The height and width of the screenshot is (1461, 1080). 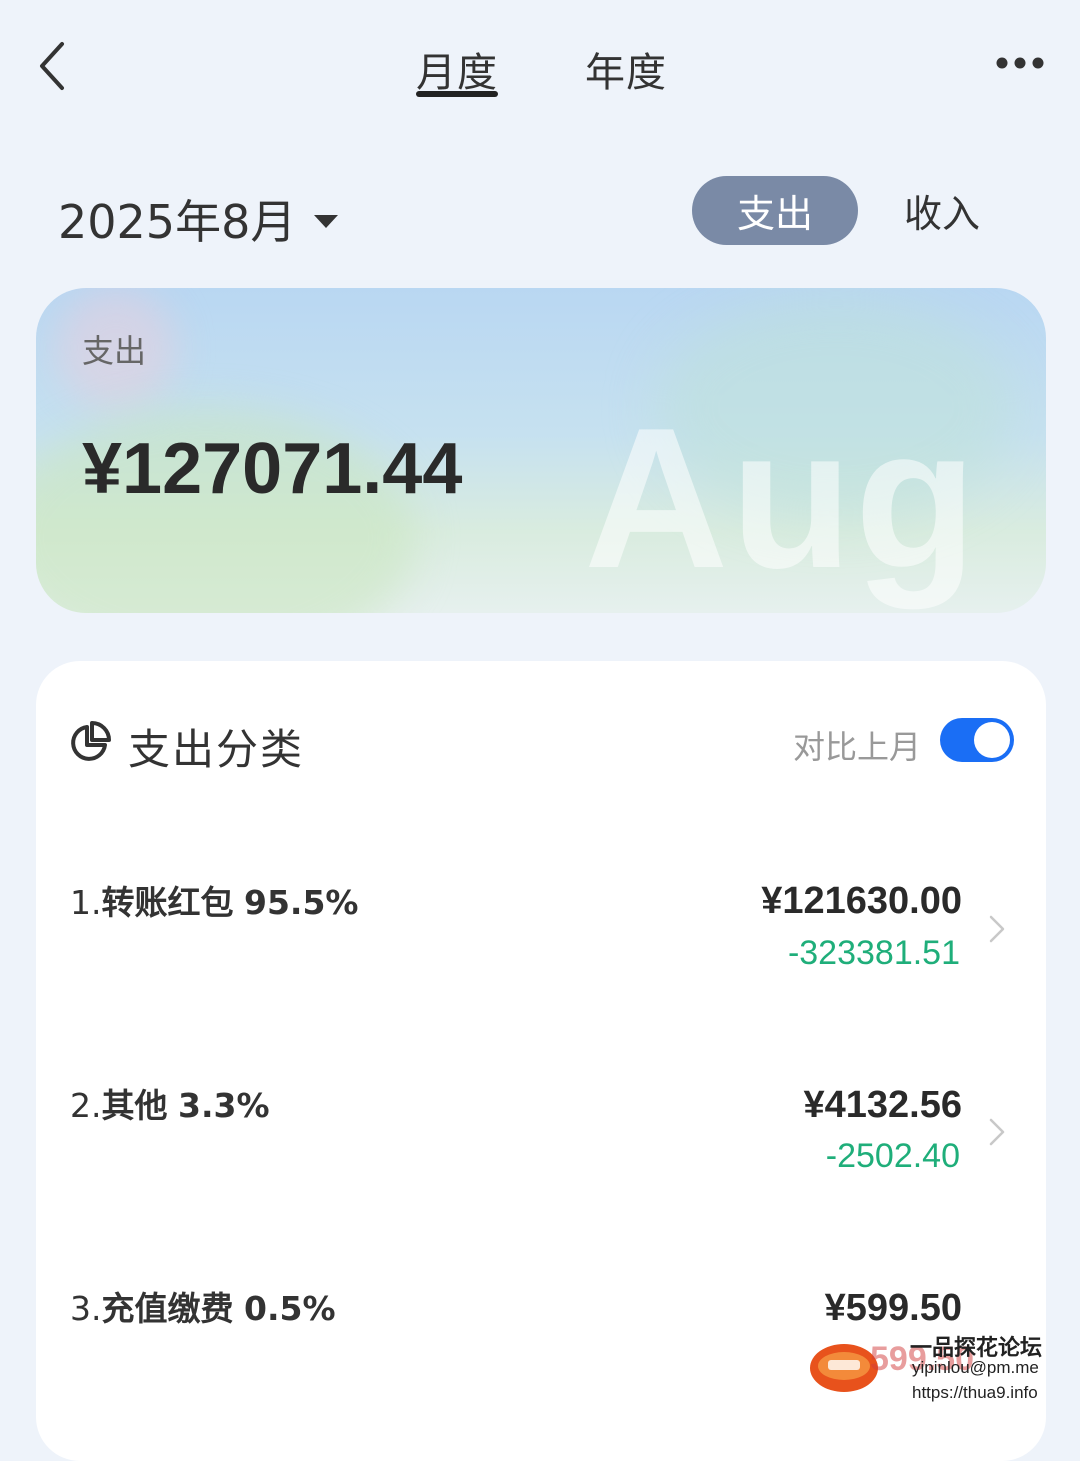 What do you see at coordinates (272, 469) in the screenshot?
I see `summary-amount: ¥127071.44` at bounding box center [272, 469].